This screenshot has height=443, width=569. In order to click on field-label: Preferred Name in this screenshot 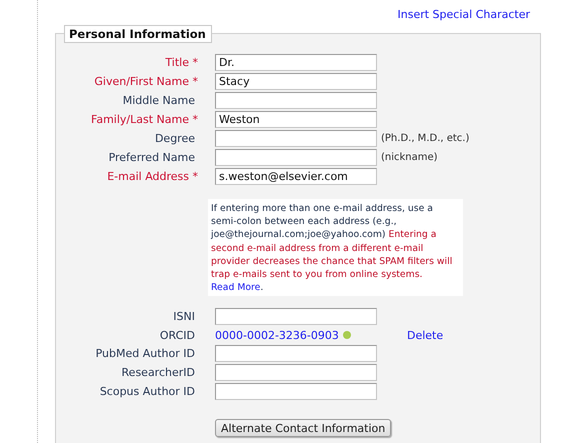, I will do `click(151, 157)`.